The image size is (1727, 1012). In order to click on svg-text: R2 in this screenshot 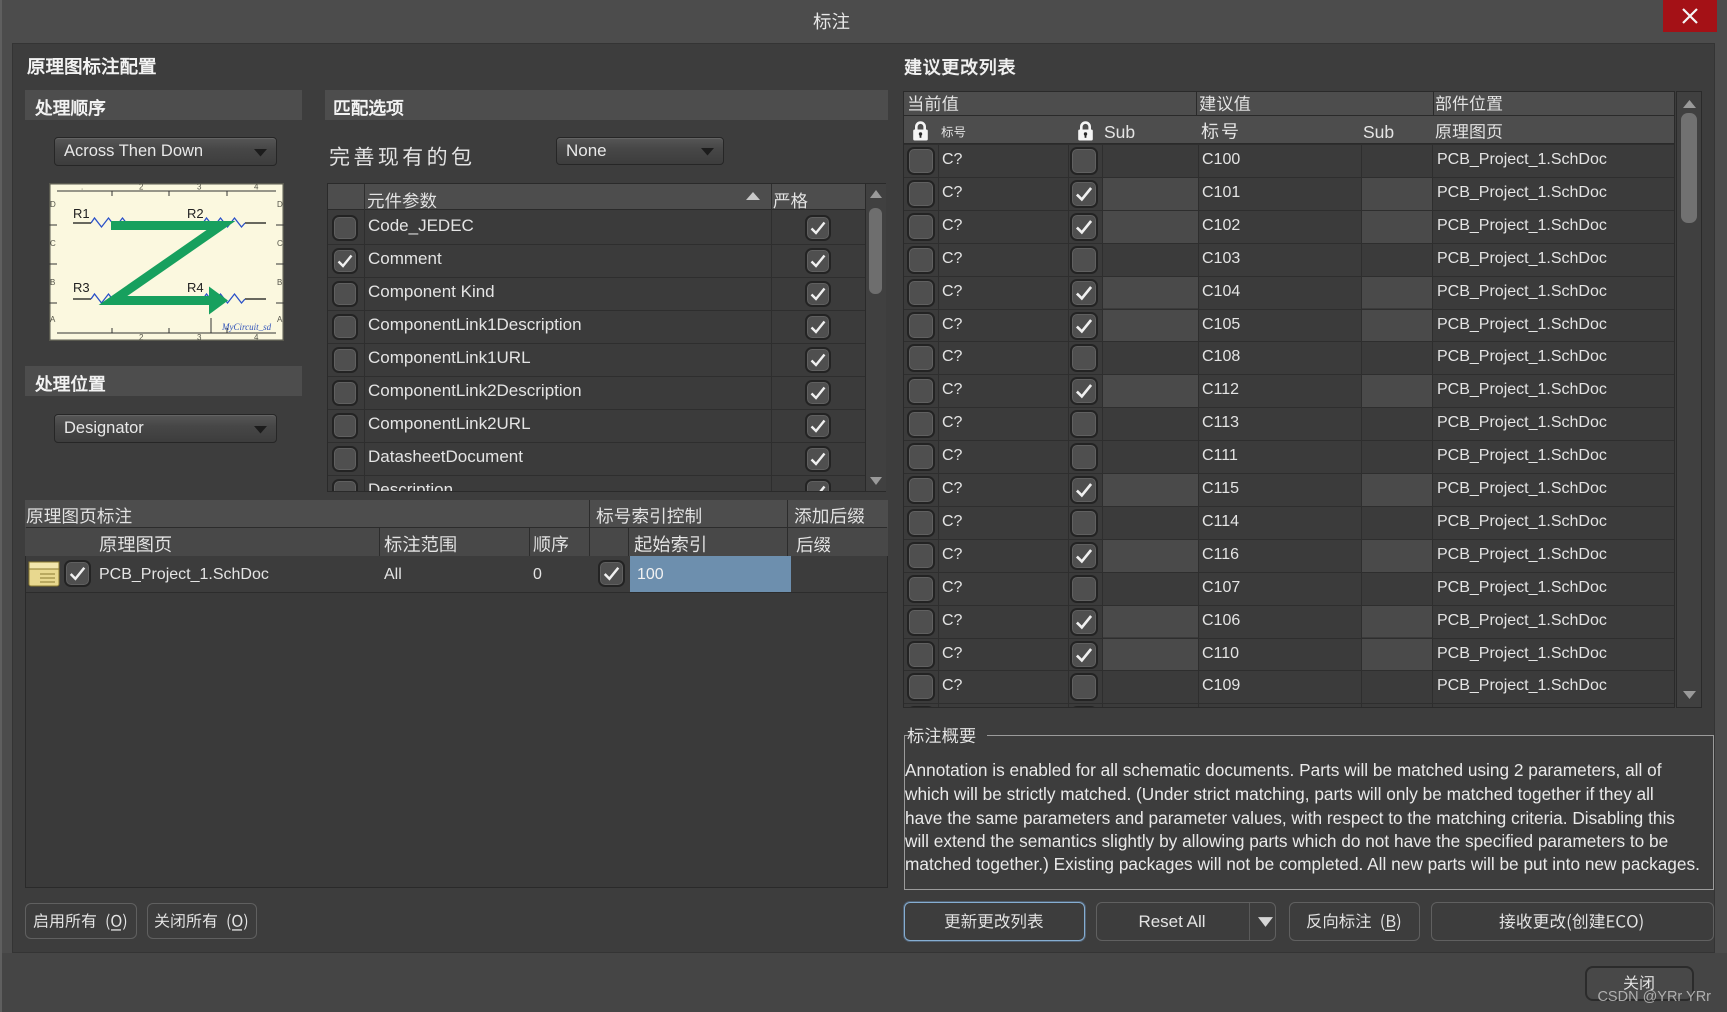, I will do `click(195, 213)`.